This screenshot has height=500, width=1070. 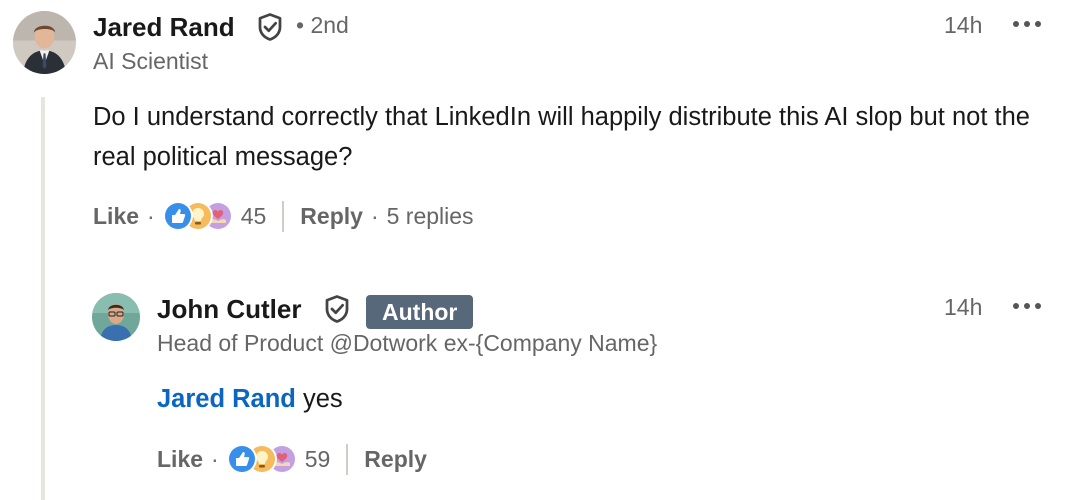 What do you see at coordinates (226, 399) in the screenshot?
I see `mention-link: Jared Rand` at bounding box center [226, 399].